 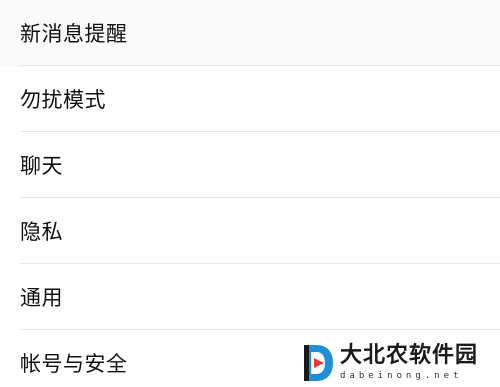 I want to click on settings-item-label: 勿扰模式, so click(x=63, y=100).